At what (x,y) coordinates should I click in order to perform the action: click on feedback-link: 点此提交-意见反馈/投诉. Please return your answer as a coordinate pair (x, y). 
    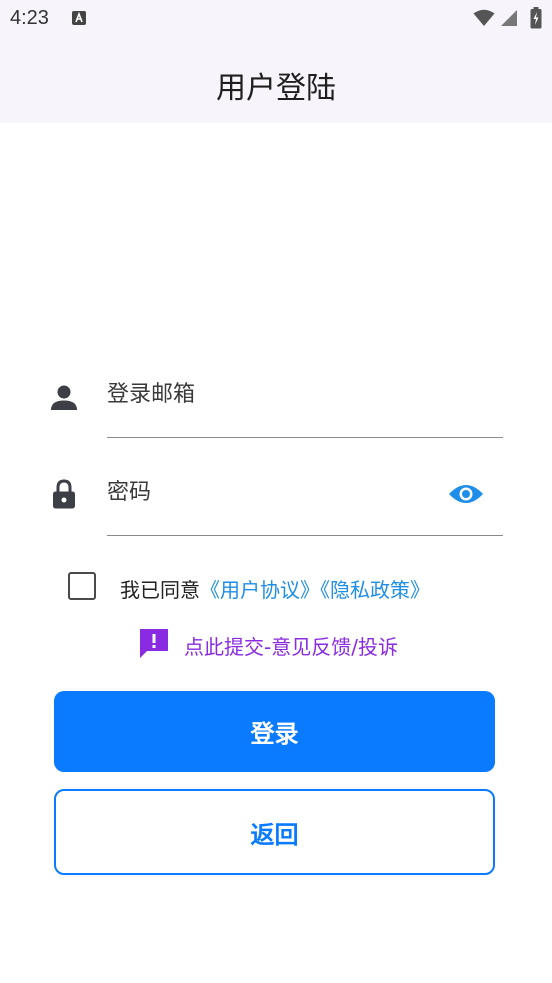
    Looking at the image, I should click on (297, 643).